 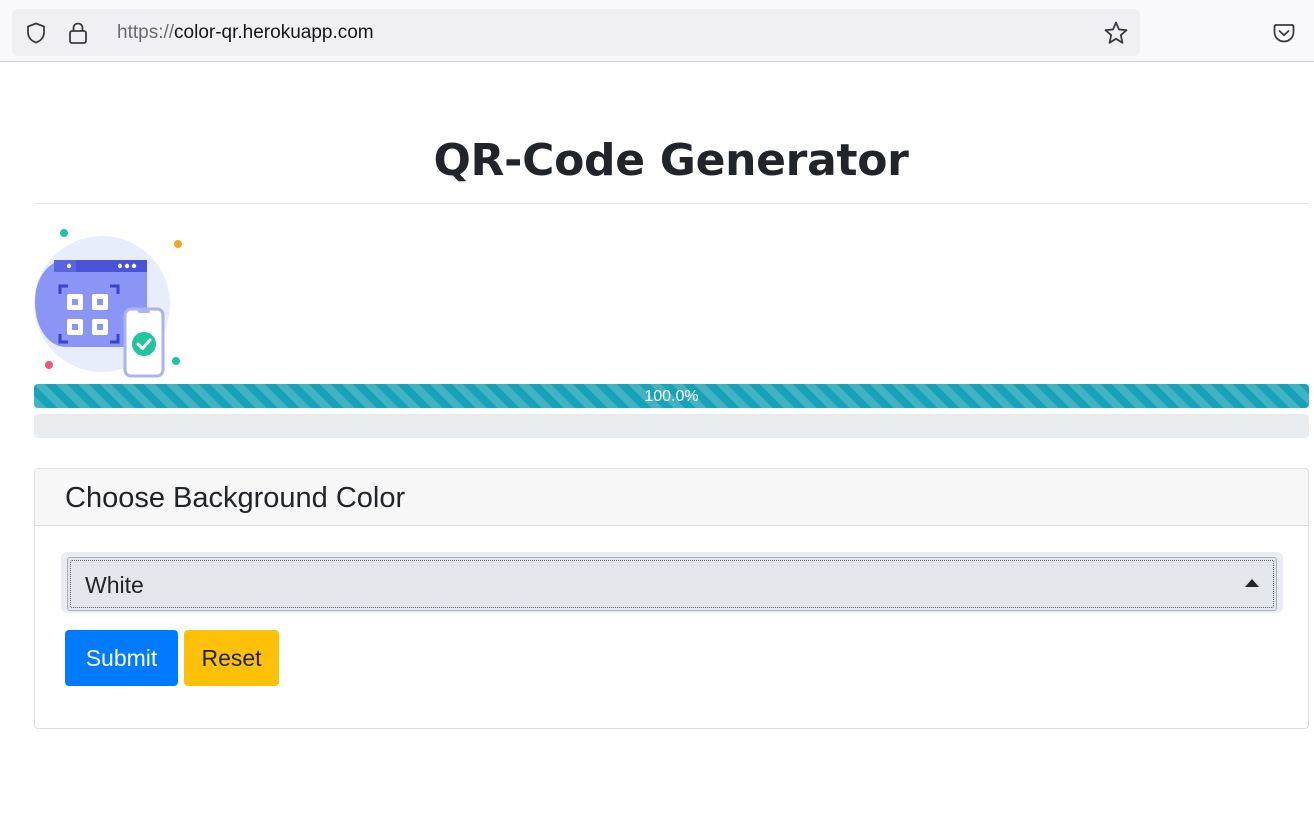 I want to click on url-text: https://color-qr.herokuapp.com, so click(x=245, y=32).